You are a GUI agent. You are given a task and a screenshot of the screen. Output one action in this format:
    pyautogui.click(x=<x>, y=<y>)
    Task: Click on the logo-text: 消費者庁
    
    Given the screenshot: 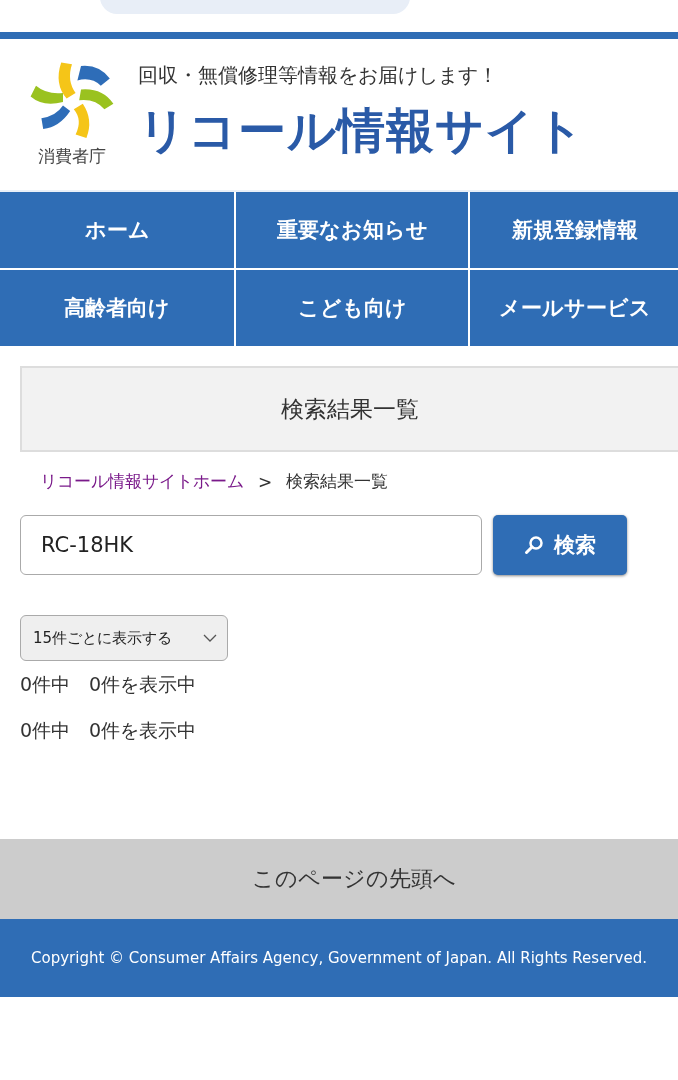 What is the action you would take?
    pyautogui.click(x=72, y=156)
    